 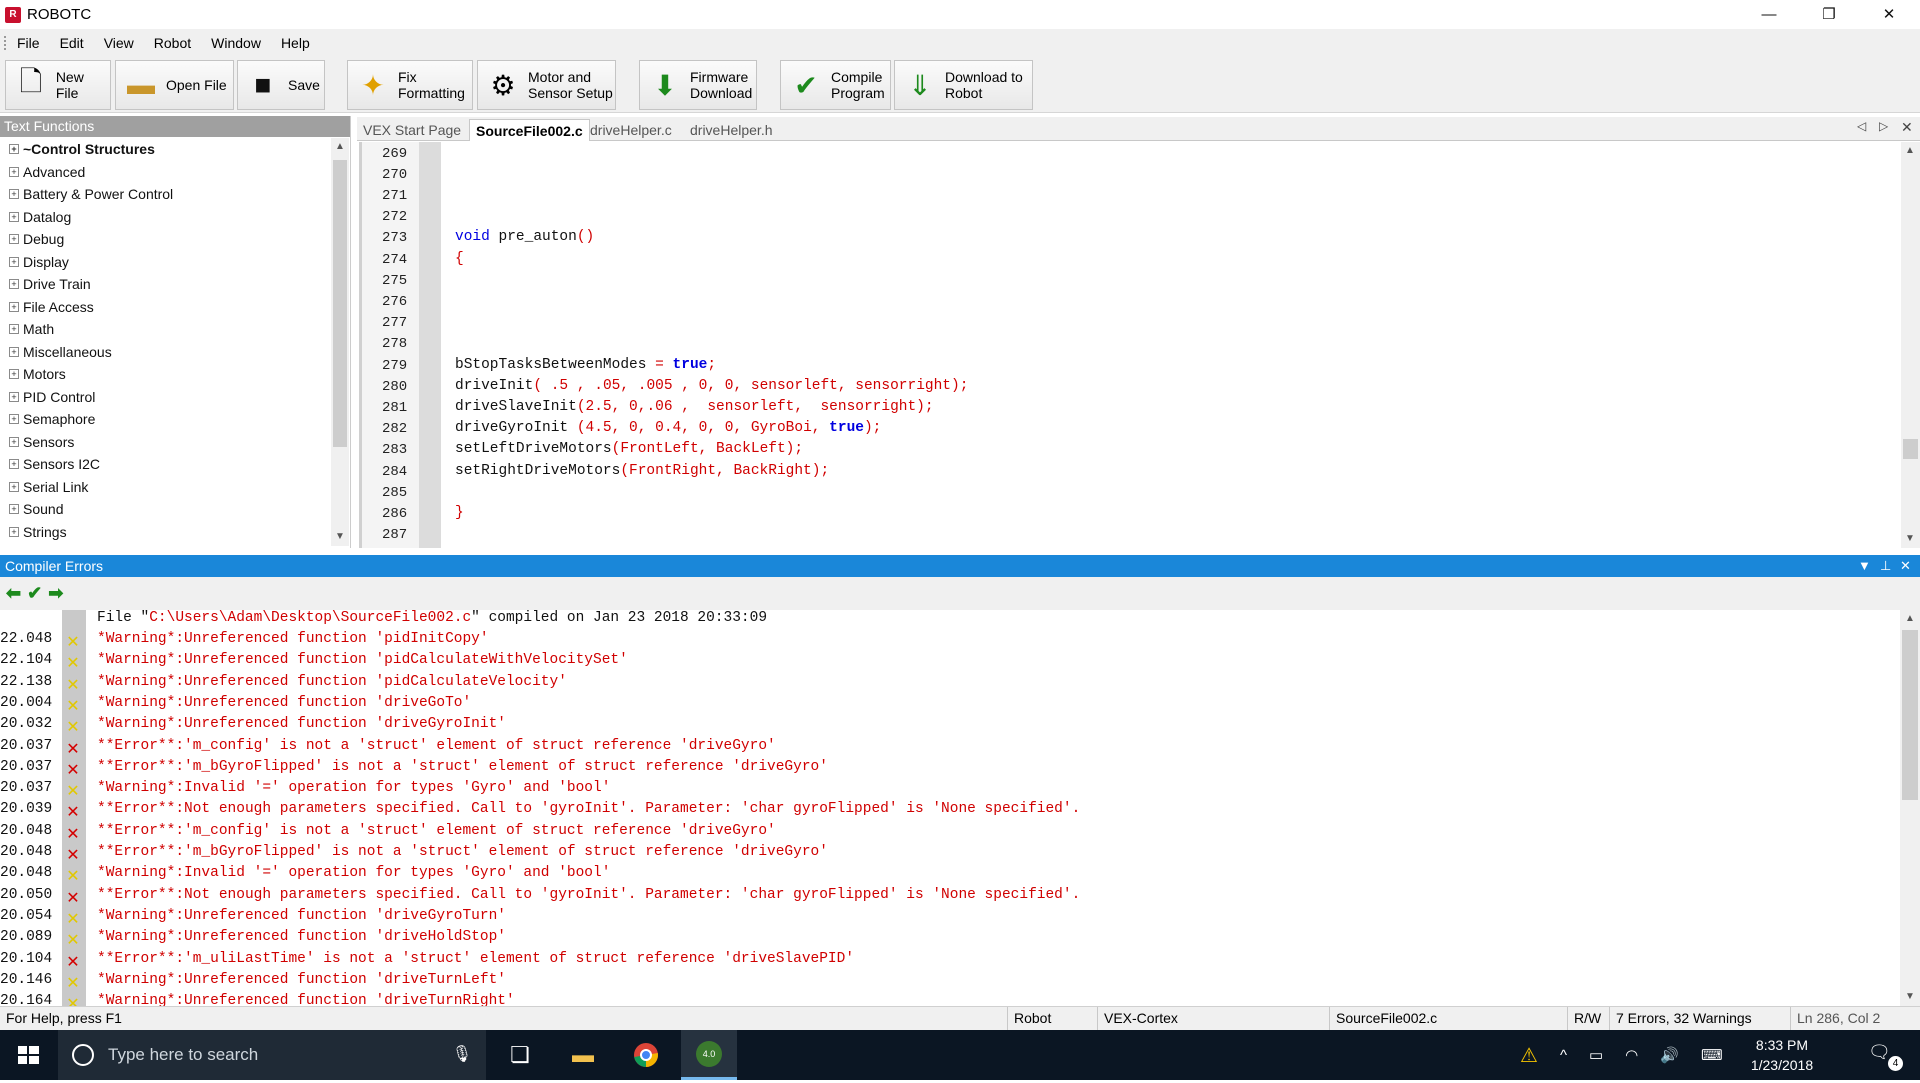 I want to click on previous-error-icon: ⬅, so click(x=13, y=593).